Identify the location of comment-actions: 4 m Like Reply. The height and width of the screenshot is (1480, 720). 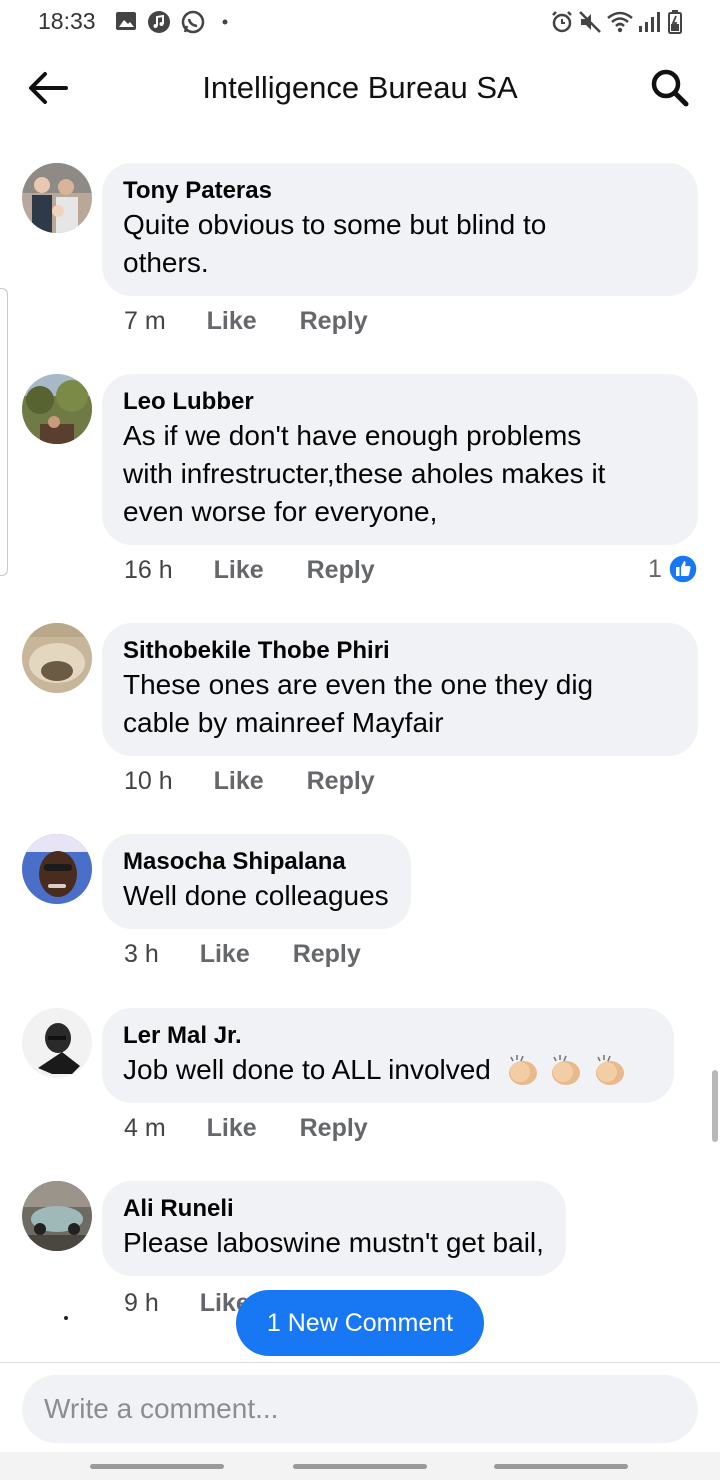
(246, 1128).